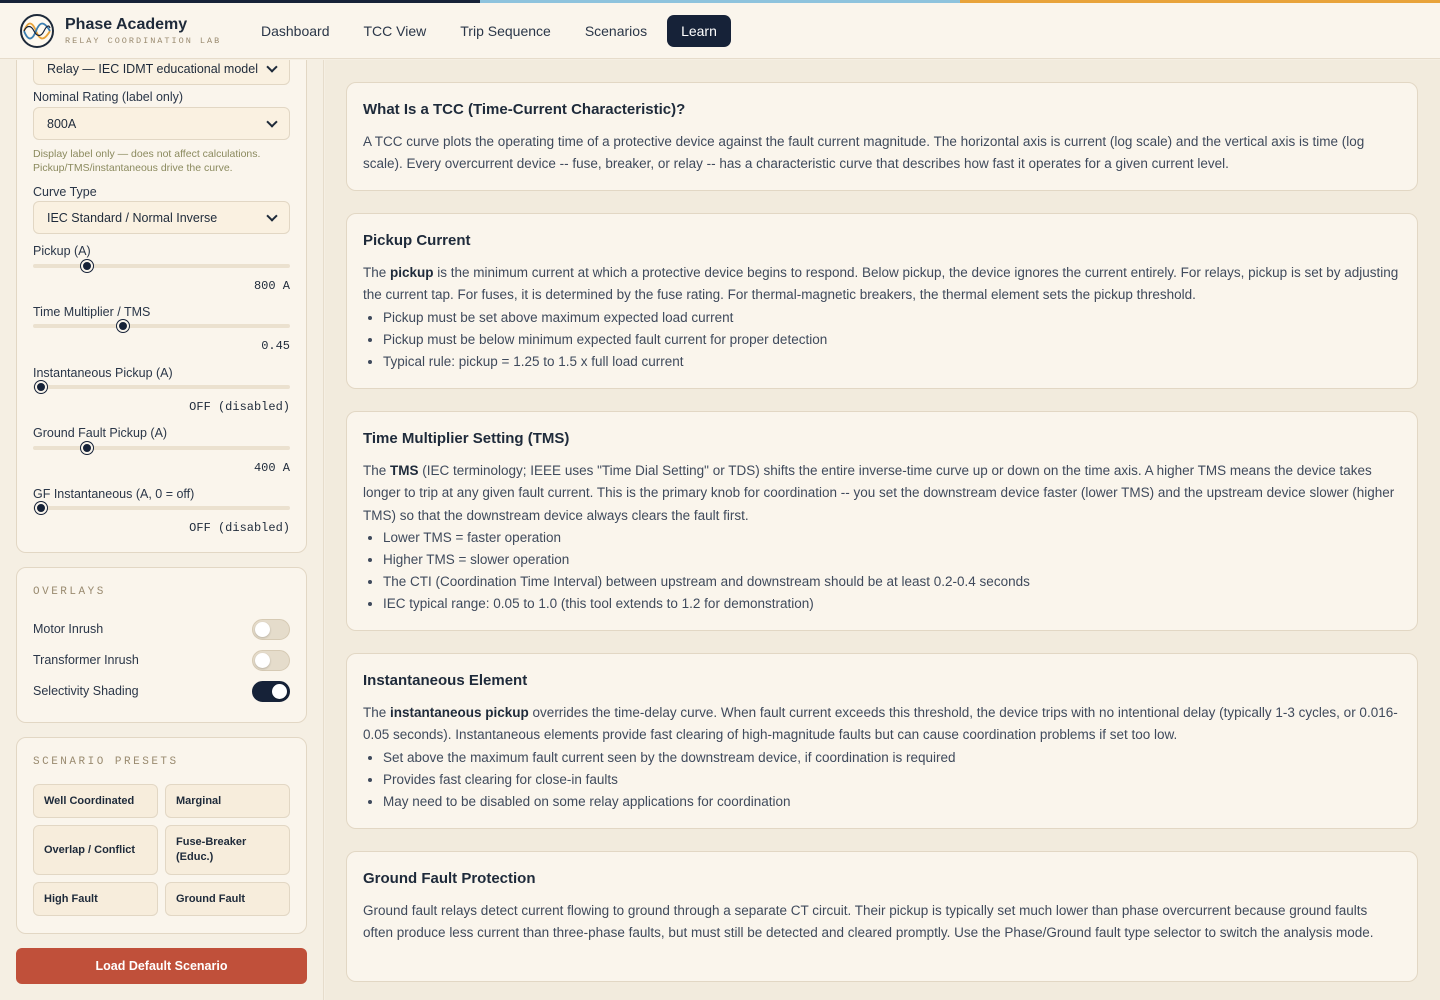 This screenshot has height=1000, width=1440. I want to click on ground-fault-pickup-value: 400 A, so click(271, 468).